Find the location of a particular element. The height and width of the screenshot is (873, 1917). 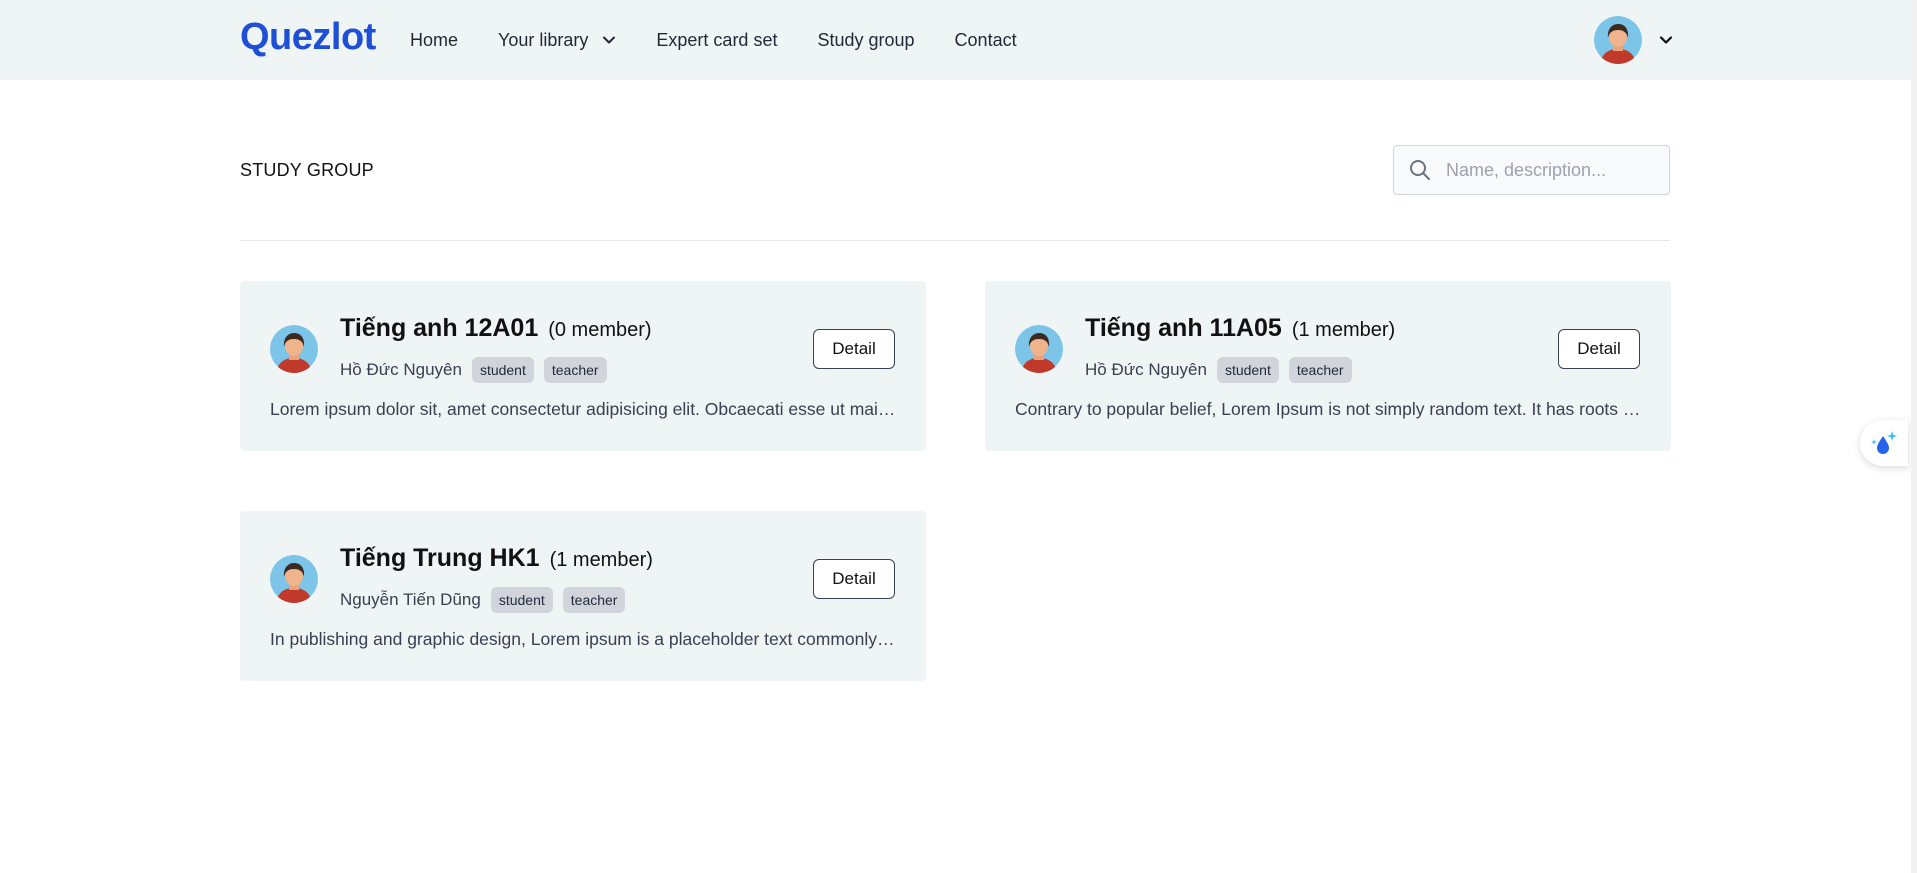

nav-contact-label: Contact is located at coordinates (985, 39).